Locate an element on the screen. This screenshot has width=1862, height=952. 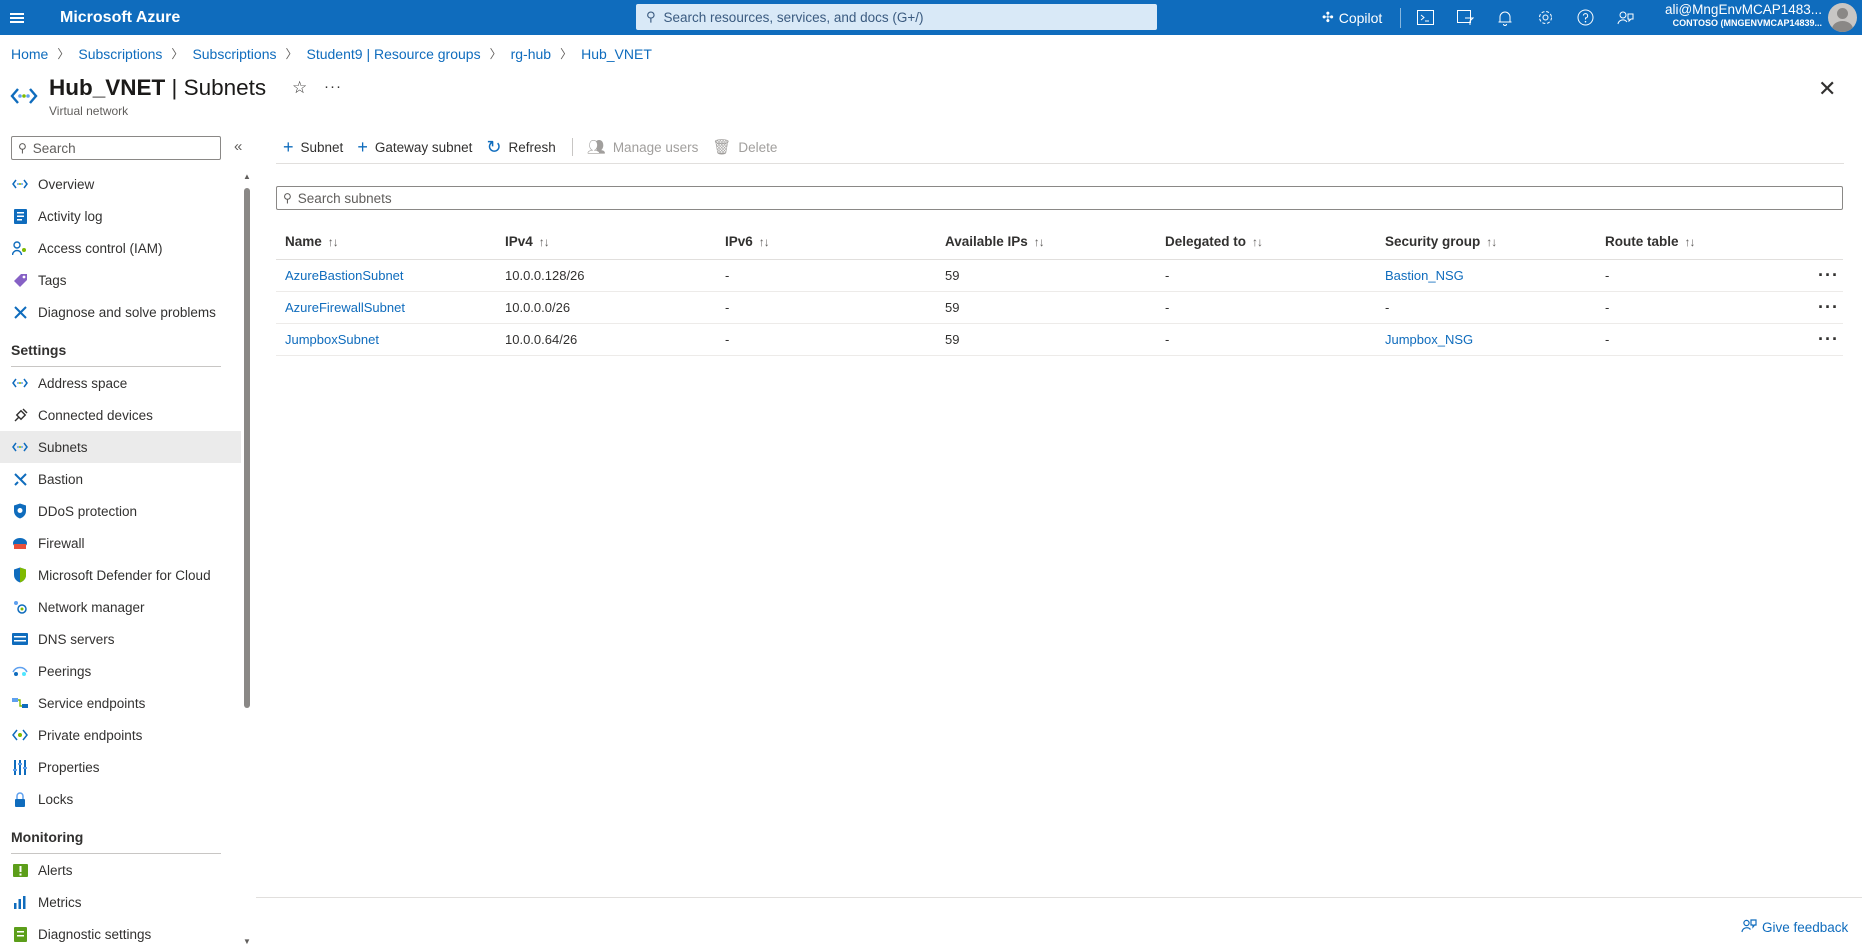
column-header-available-ips: Available IPs ↑↓ is located at coordinates (1046, 242).